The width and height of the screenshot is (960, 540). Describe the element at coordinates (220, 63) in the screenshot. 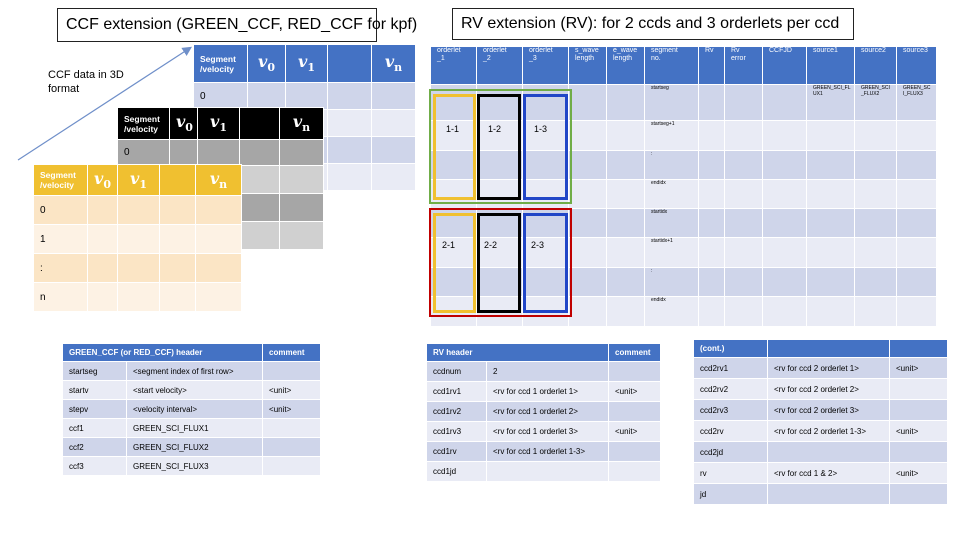

I see `blue-header-segment: Segment/velocity` at that location.